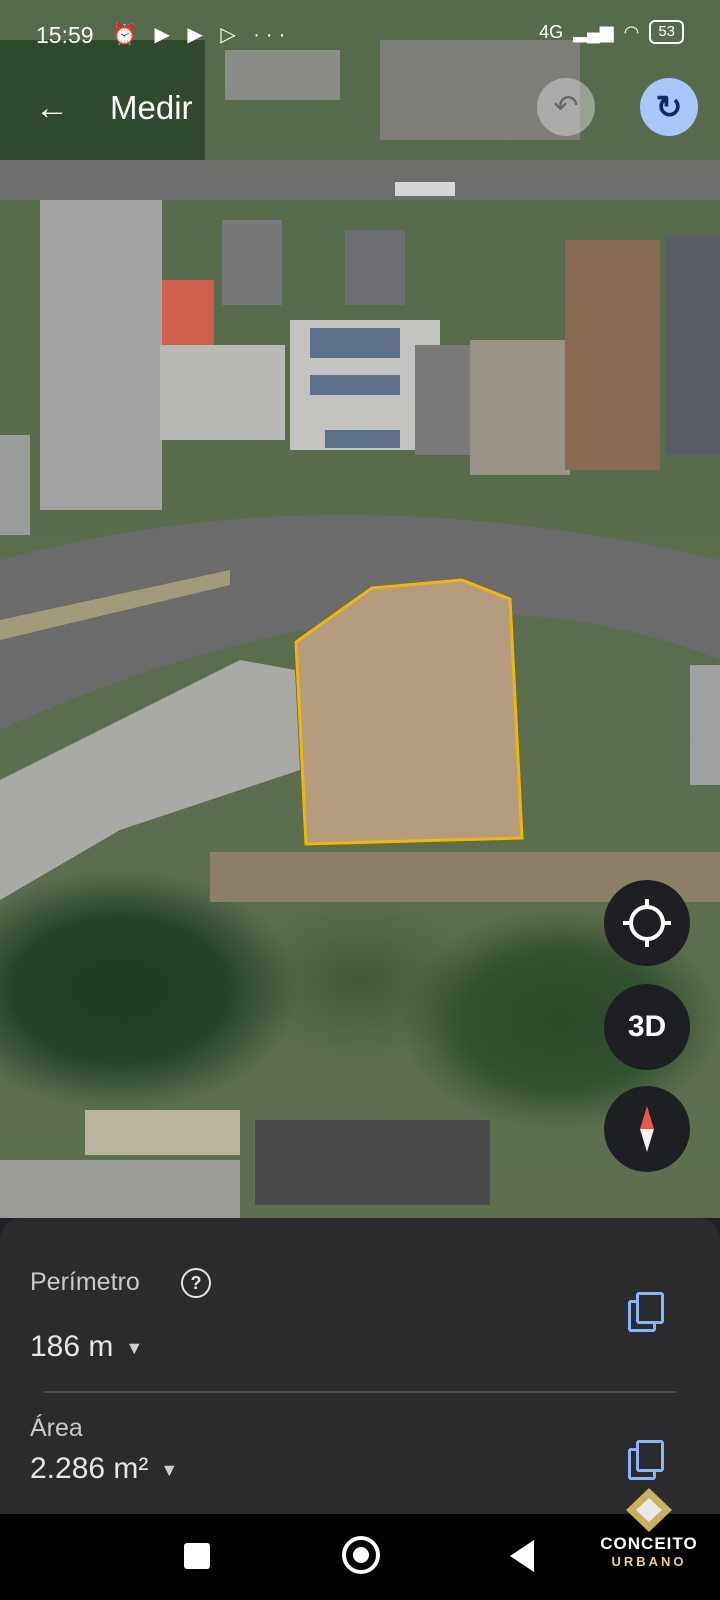  What do you see at coordinates (360, 1392) in the screenshot?
I see `divider` at bounding box center [360, 1392].